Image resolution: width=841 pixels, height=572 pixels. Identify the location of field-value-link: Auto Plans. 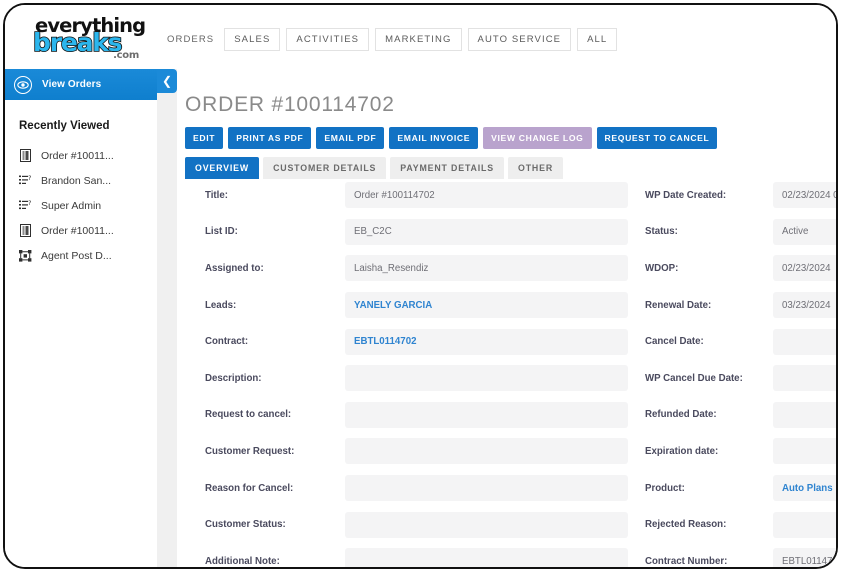
(804, 488).